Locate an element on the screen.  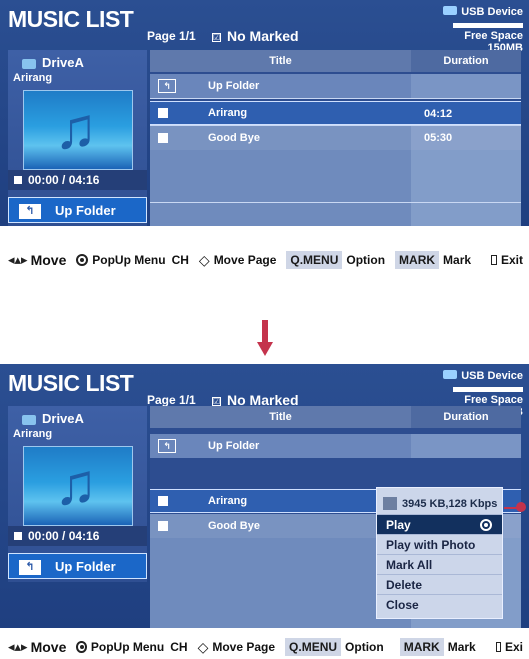
marked-status: ☑ No Marked is located at coordinates (255, 36).